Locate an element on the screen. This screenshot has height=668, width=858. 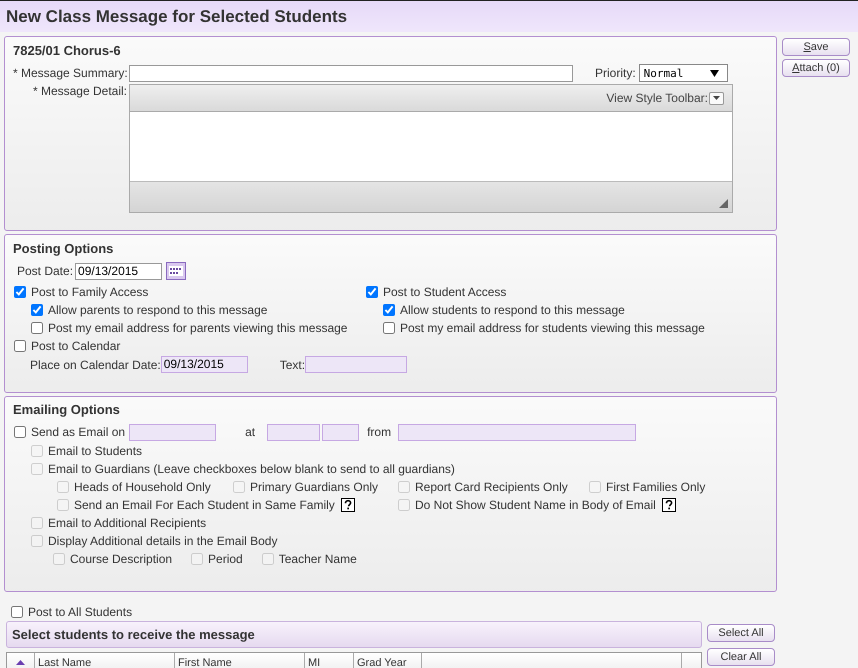
field-label: Text: is located at coordinates (293, 365).